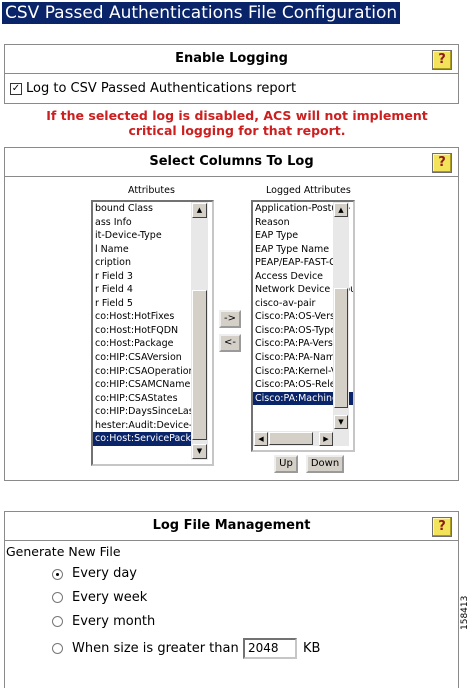 The height and width of the screenshot is (688, 474). I want to click on every-week-radio, so click(57, 597).